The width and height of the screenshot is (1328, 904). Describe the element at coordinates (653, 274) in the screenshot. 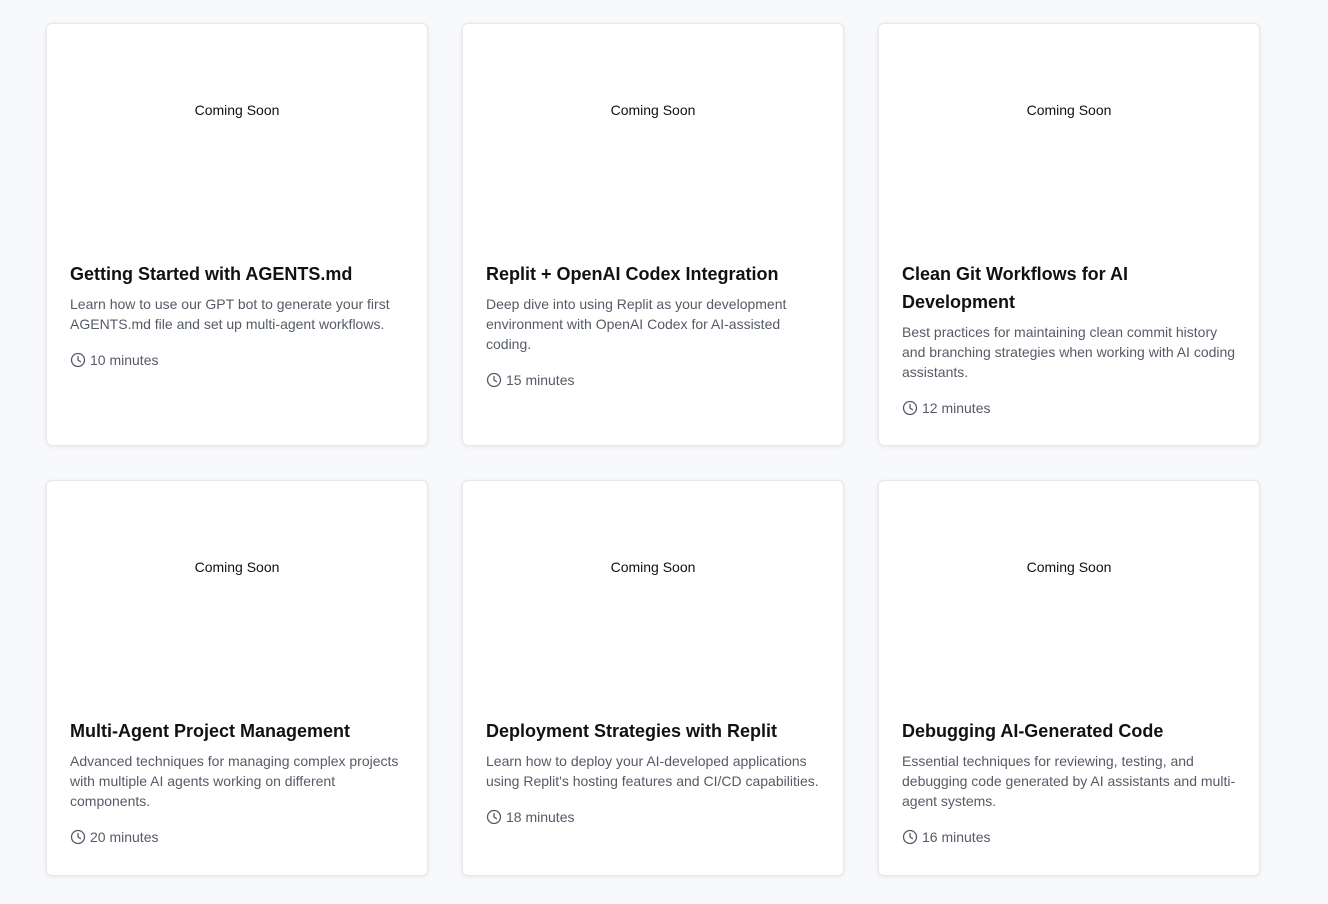

I see `card-title: Replit + OpenAI Codex Integration` at that location.